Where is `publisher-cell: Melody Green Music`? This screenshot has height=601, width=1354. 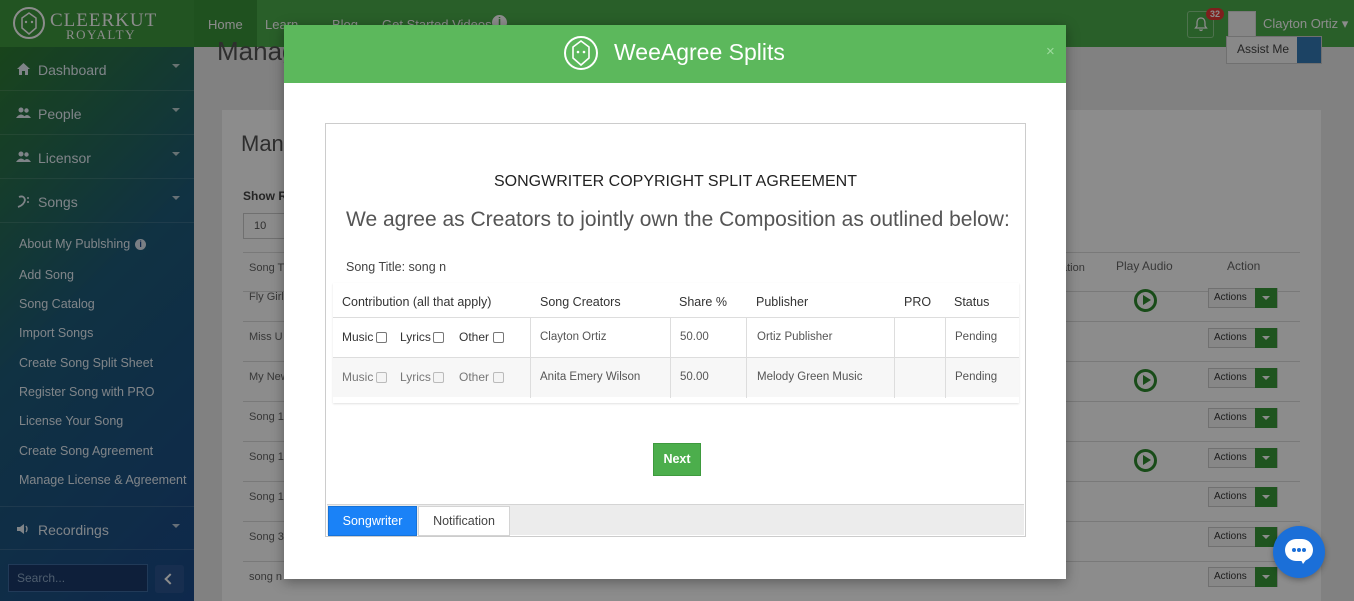
publisher-cell: Melody Green Music is located at coordinates (810, 377).